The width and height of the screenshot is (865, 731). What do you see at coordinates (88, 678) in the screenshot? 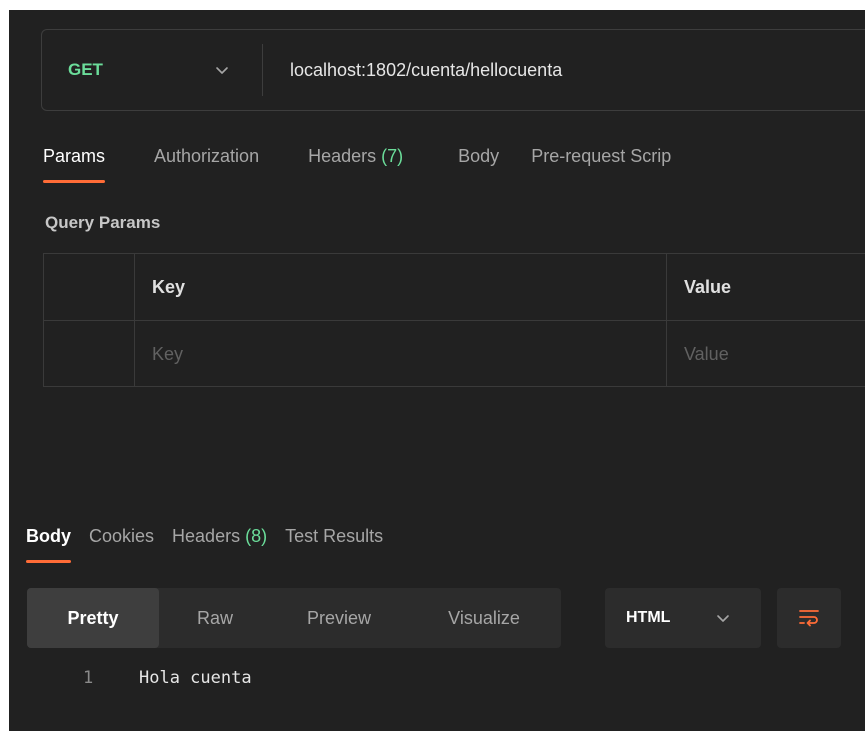
I see `line-number: 1` at bounding box center [88, 678].